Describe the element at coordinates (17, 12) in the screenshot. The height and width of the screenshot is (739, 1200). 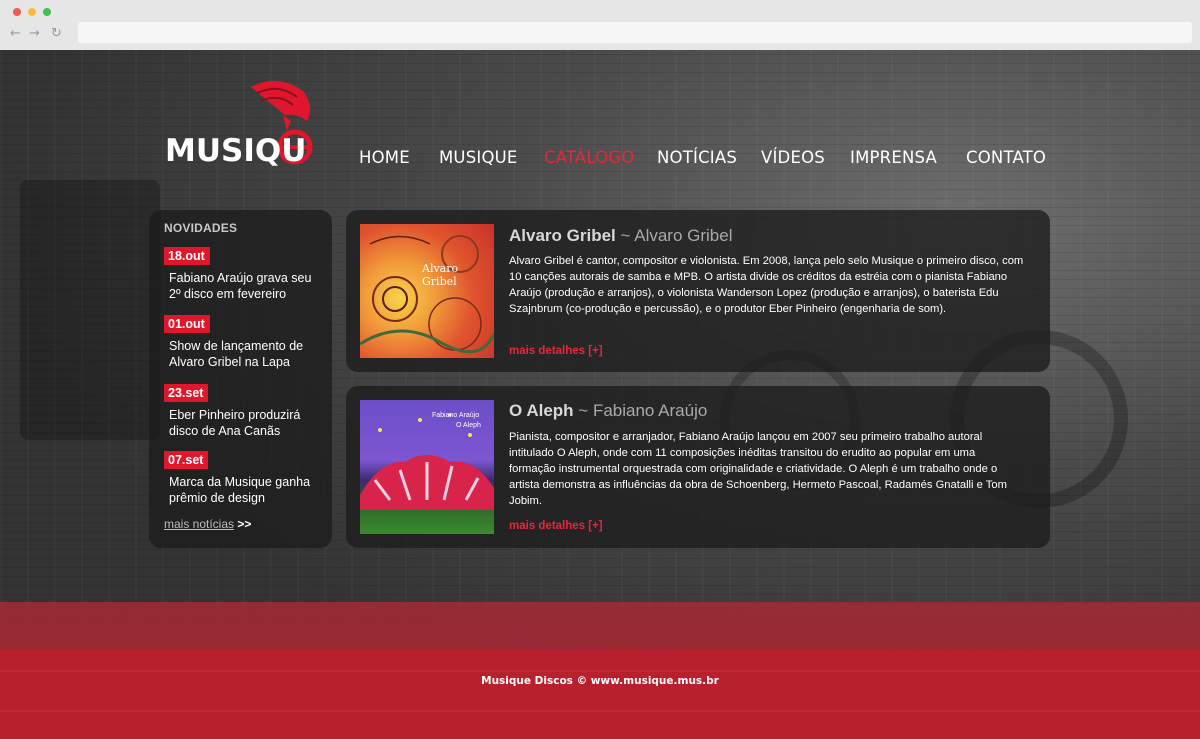
I see `close-window-icon` at that location.